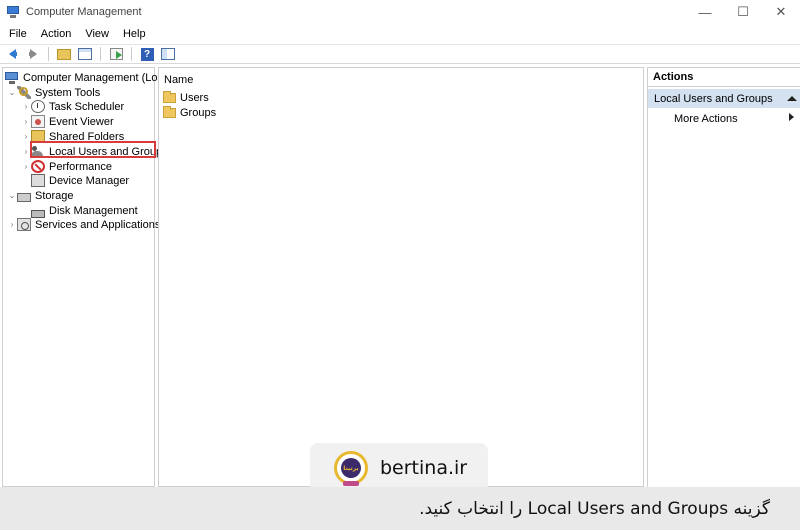  Describe the element at coordinates (792, 98) in the screenshot. I see `collapse-arrow-icon` at that location.